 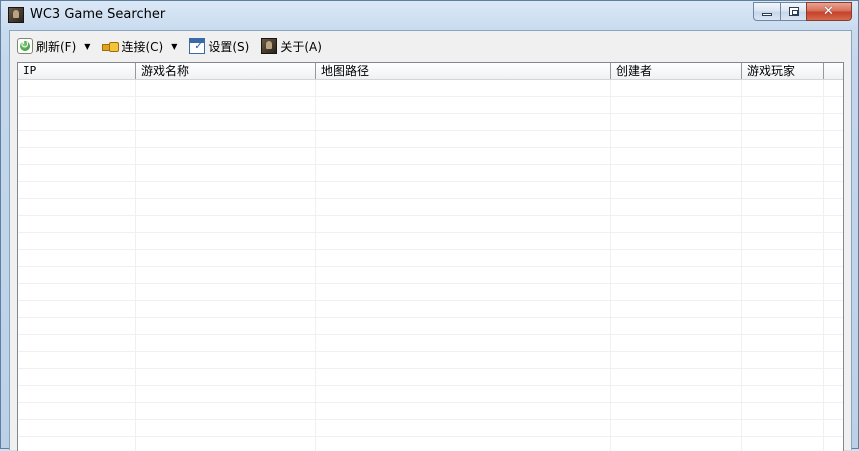 I want to click on column-header-players: 游戏玩家, so click(x=783, y=71).